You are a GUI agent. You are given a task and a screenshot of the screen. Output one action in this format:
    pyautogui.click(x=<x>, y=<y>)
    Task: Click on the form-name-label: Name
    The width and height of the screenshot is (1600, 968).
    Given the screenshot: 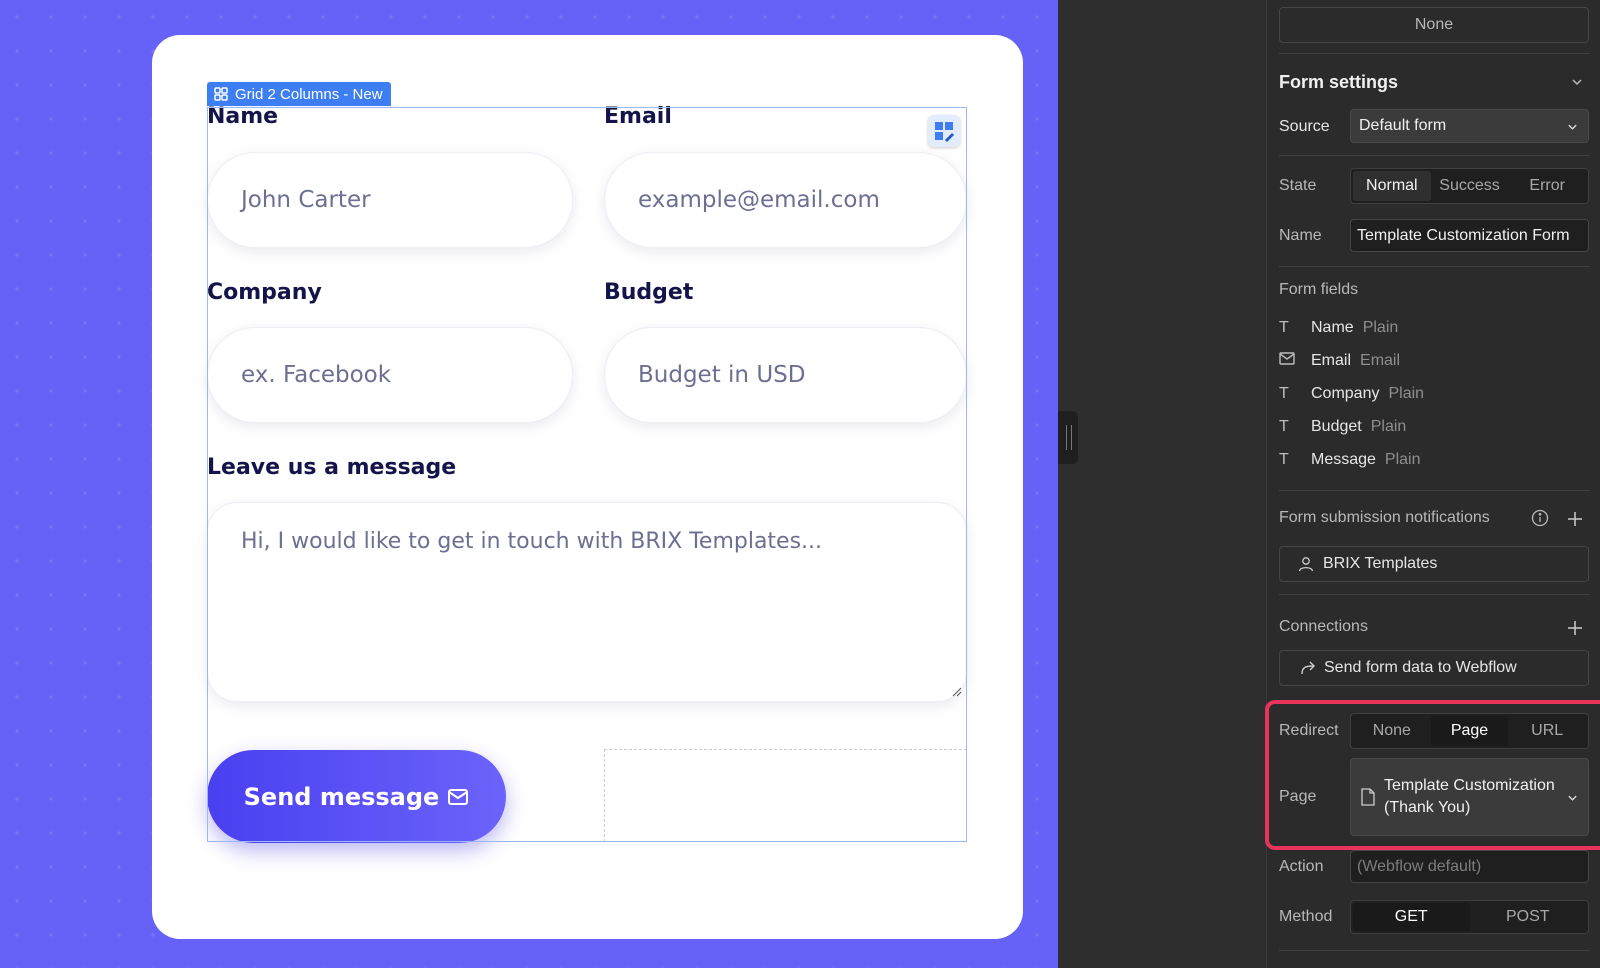 What is the action you would take?
    pyautogui.click(x=1300, y=235)
    